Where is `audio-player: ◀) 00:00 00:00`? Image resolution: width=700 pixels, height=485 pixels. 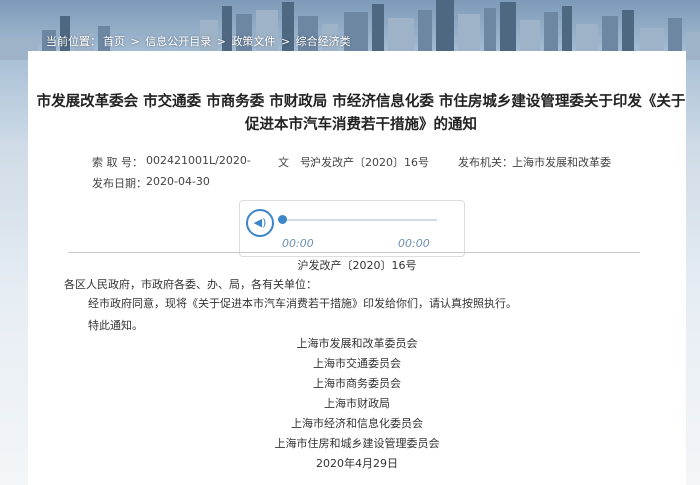 audio-player: ◀) 00:00 00:00 is located at coordinates (352, 228).